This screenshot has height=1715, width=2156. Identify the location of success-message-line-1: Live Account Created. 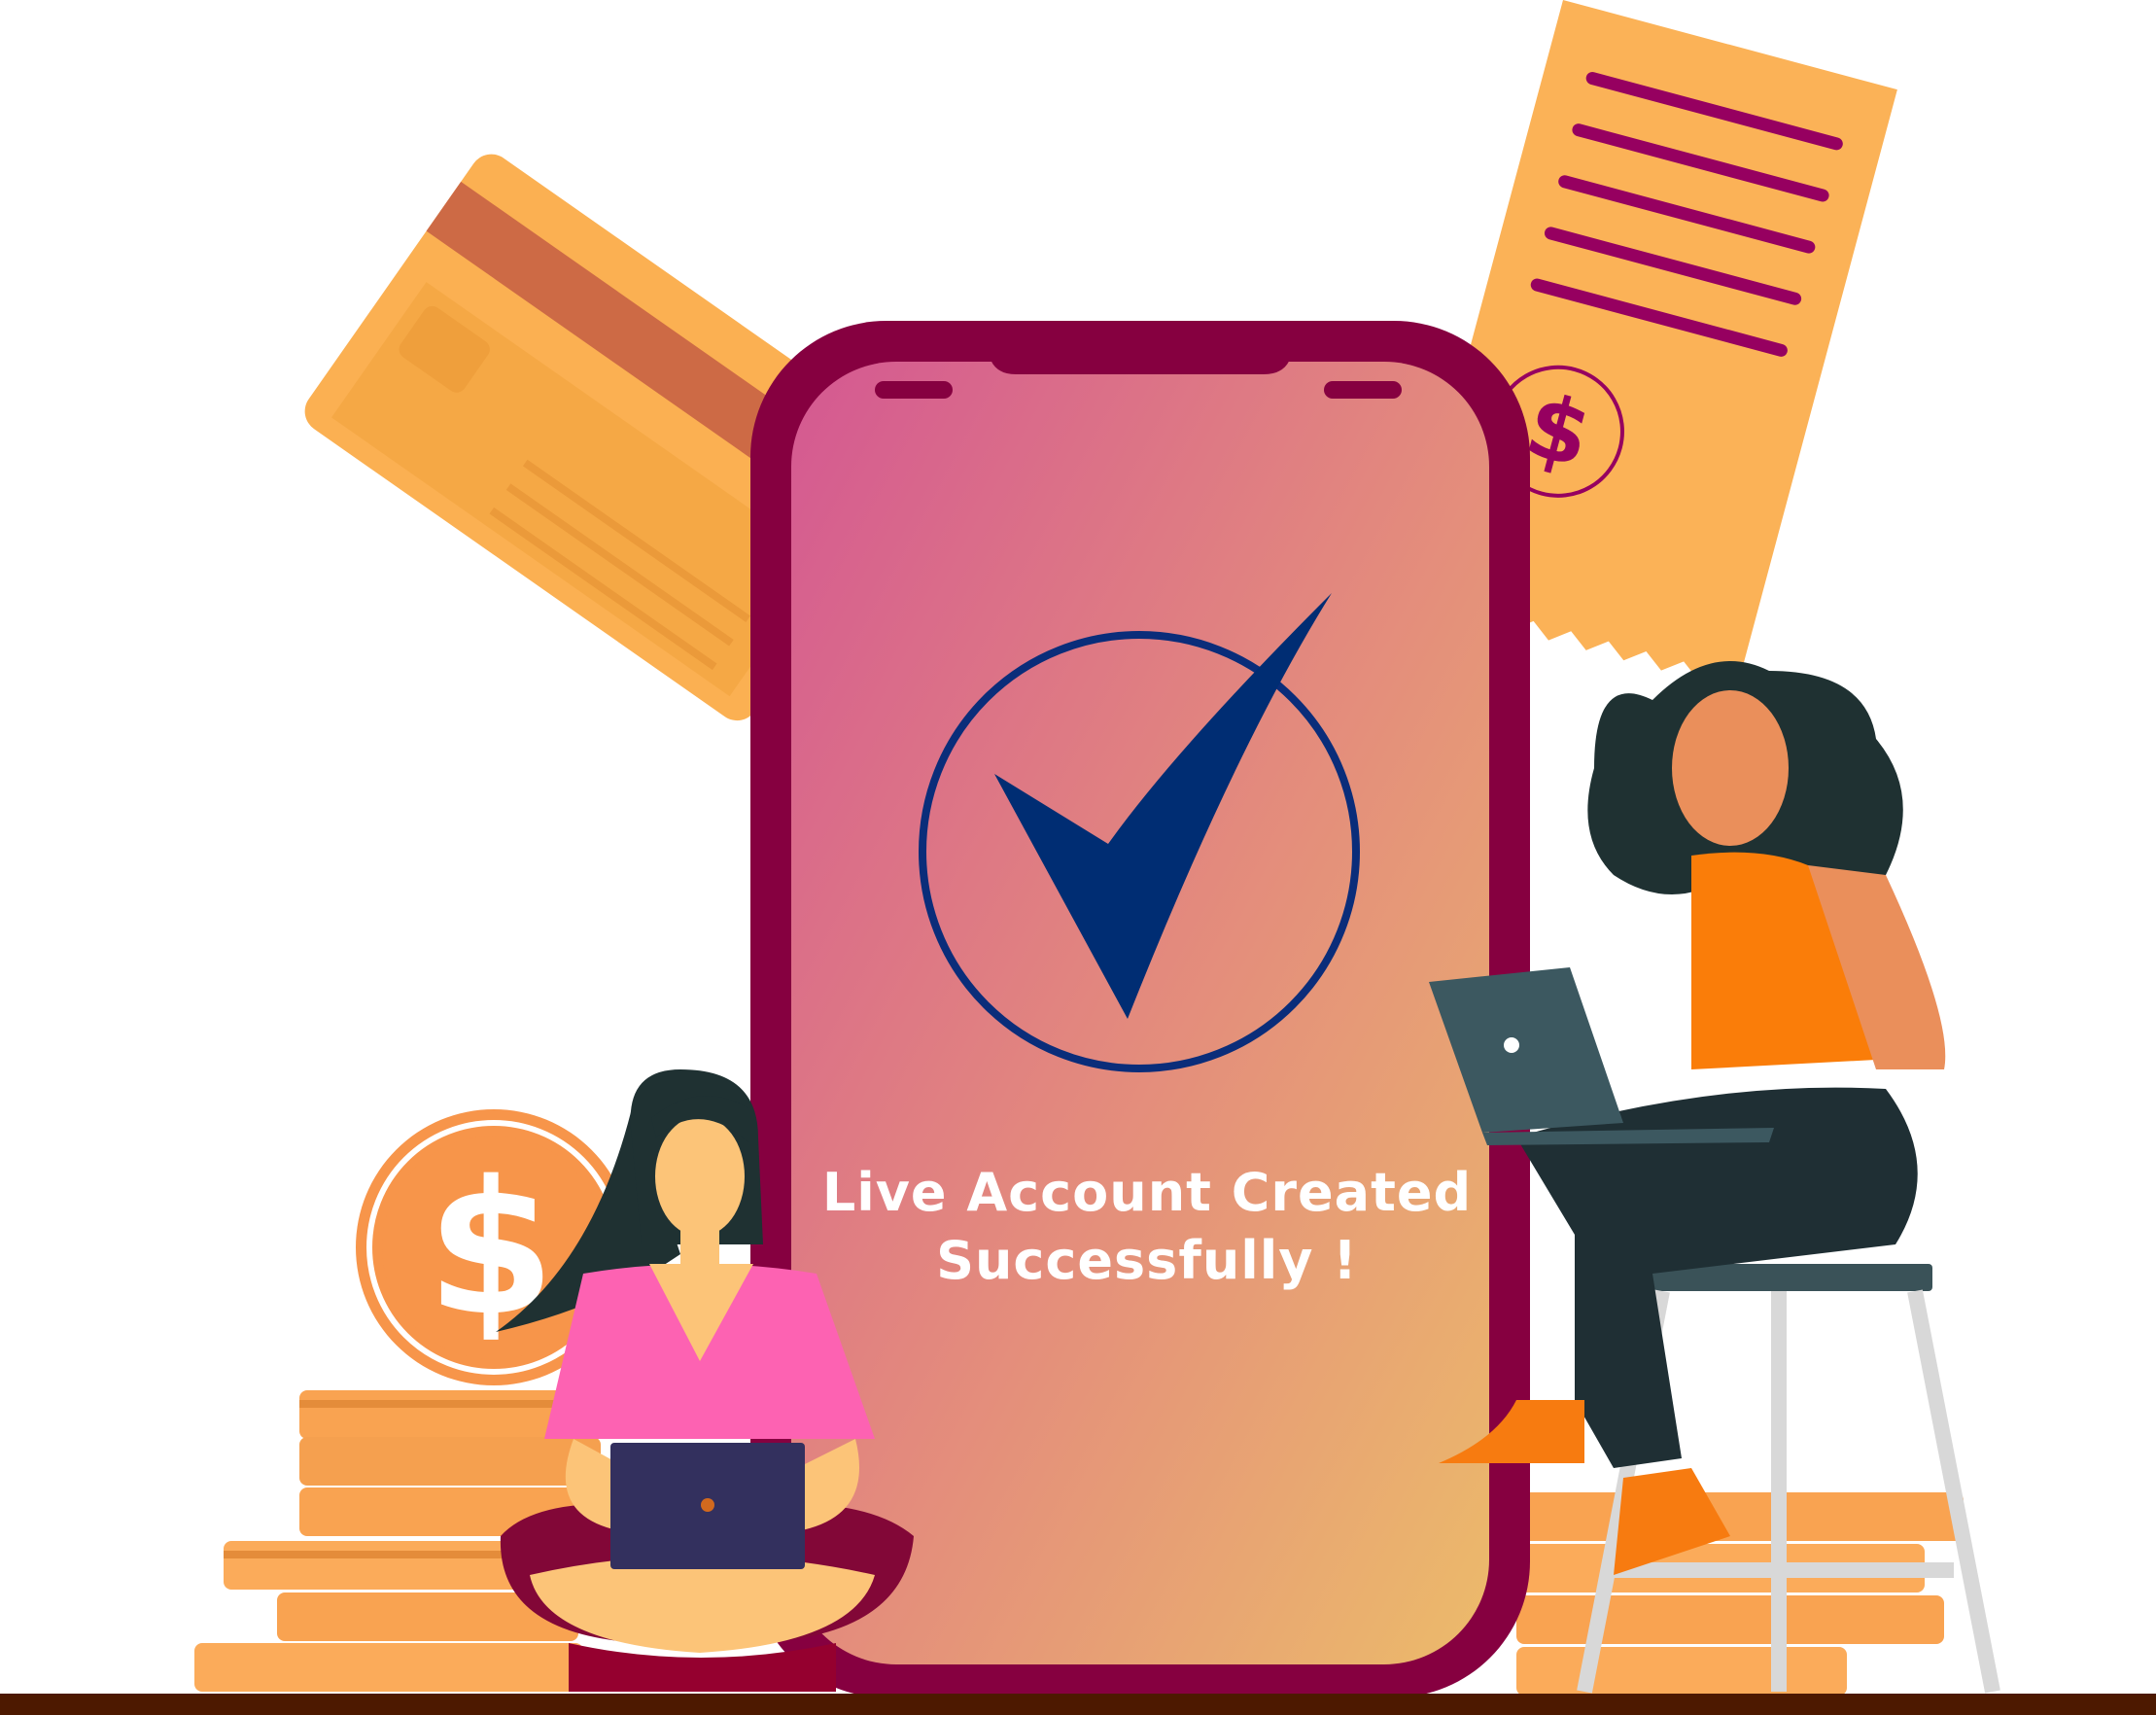
(1147, 1192).